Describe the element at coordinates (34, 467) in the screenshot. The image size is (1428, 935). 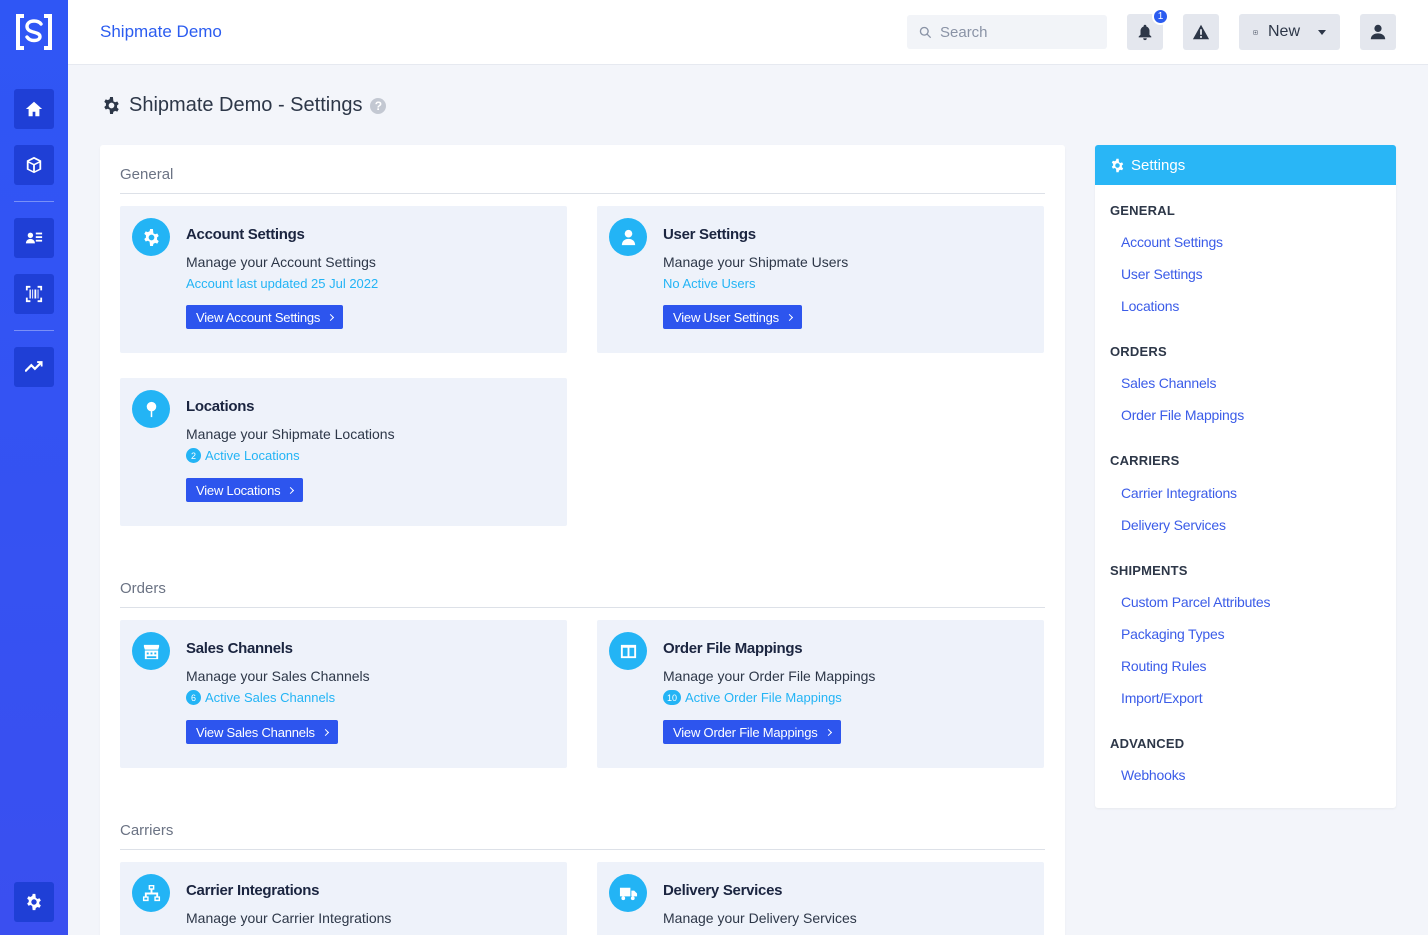
I see `sidebar` at that location.